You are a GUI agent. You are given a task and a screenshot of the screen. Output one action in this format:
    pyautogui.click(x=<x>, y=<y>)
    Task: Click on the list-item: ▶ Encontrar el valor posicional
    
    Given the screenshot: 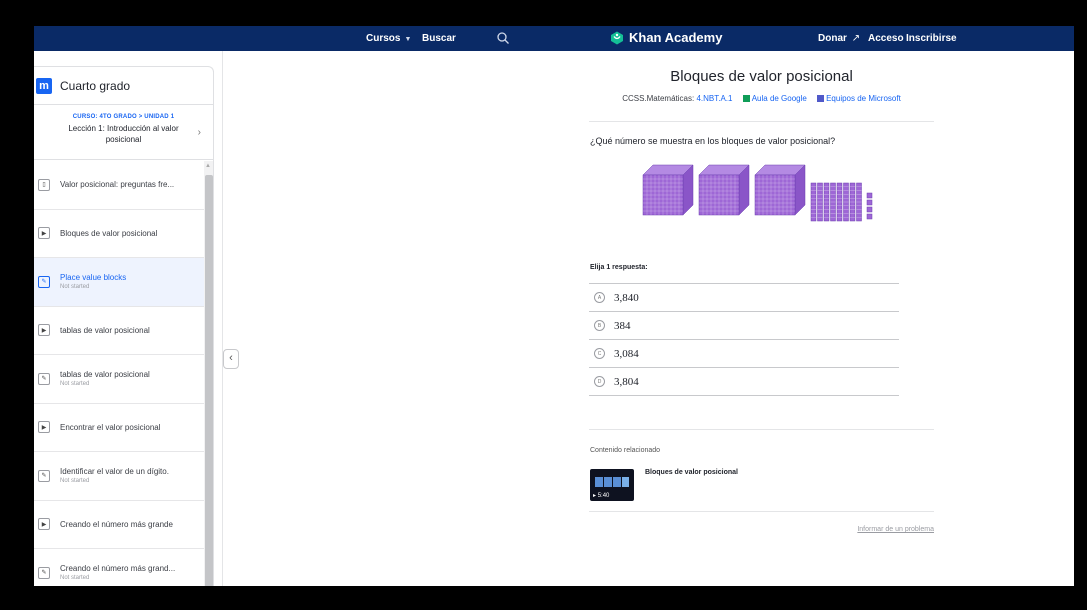 What is the action you would take?
    pyautogui.click(x=119, y=428)
    